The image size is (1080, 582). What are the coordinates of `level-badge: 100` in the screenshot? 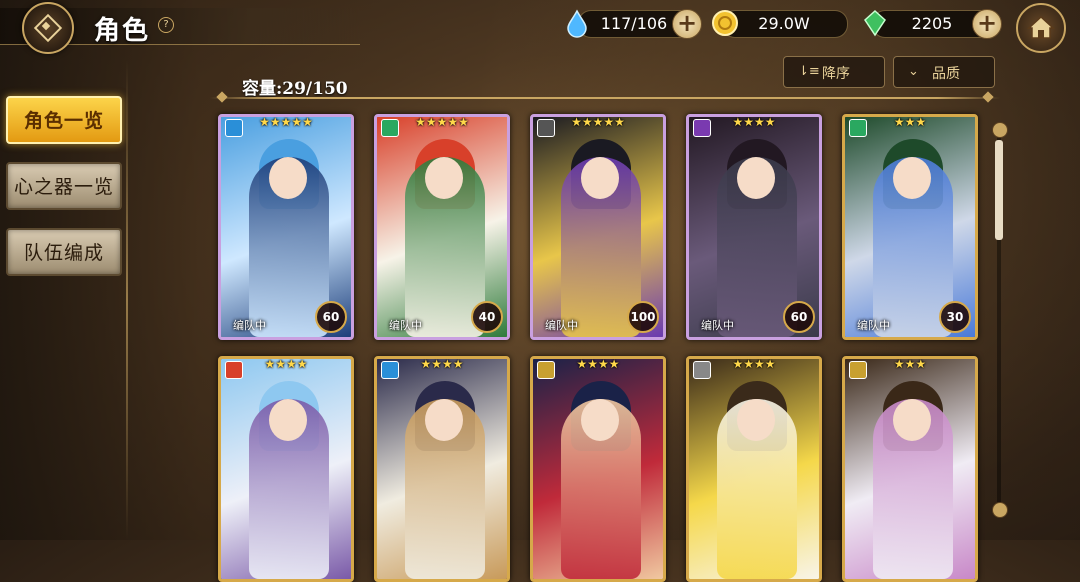 It's located at (643, 317).